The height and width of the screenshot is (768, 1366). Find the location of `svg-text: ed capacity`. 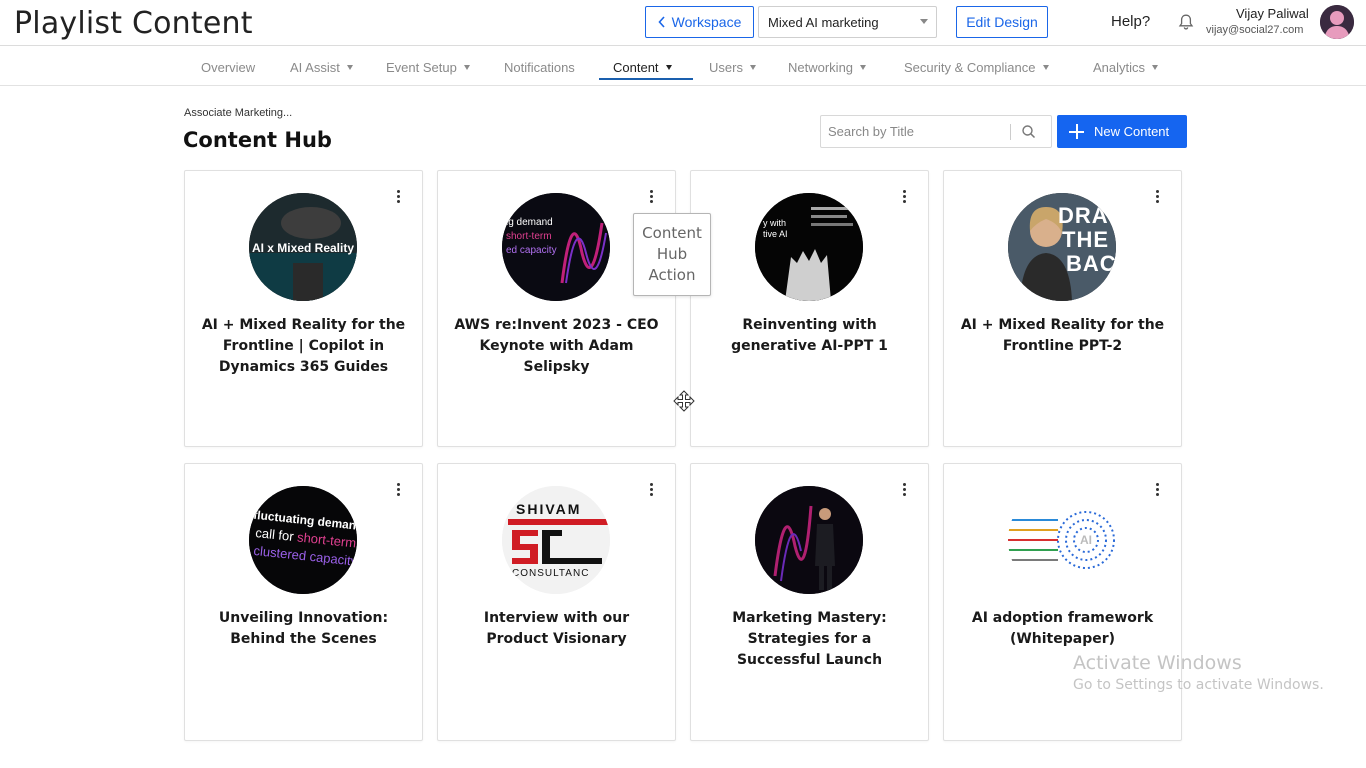

svg-text: ed capacity is located at coordinates (531, 250).